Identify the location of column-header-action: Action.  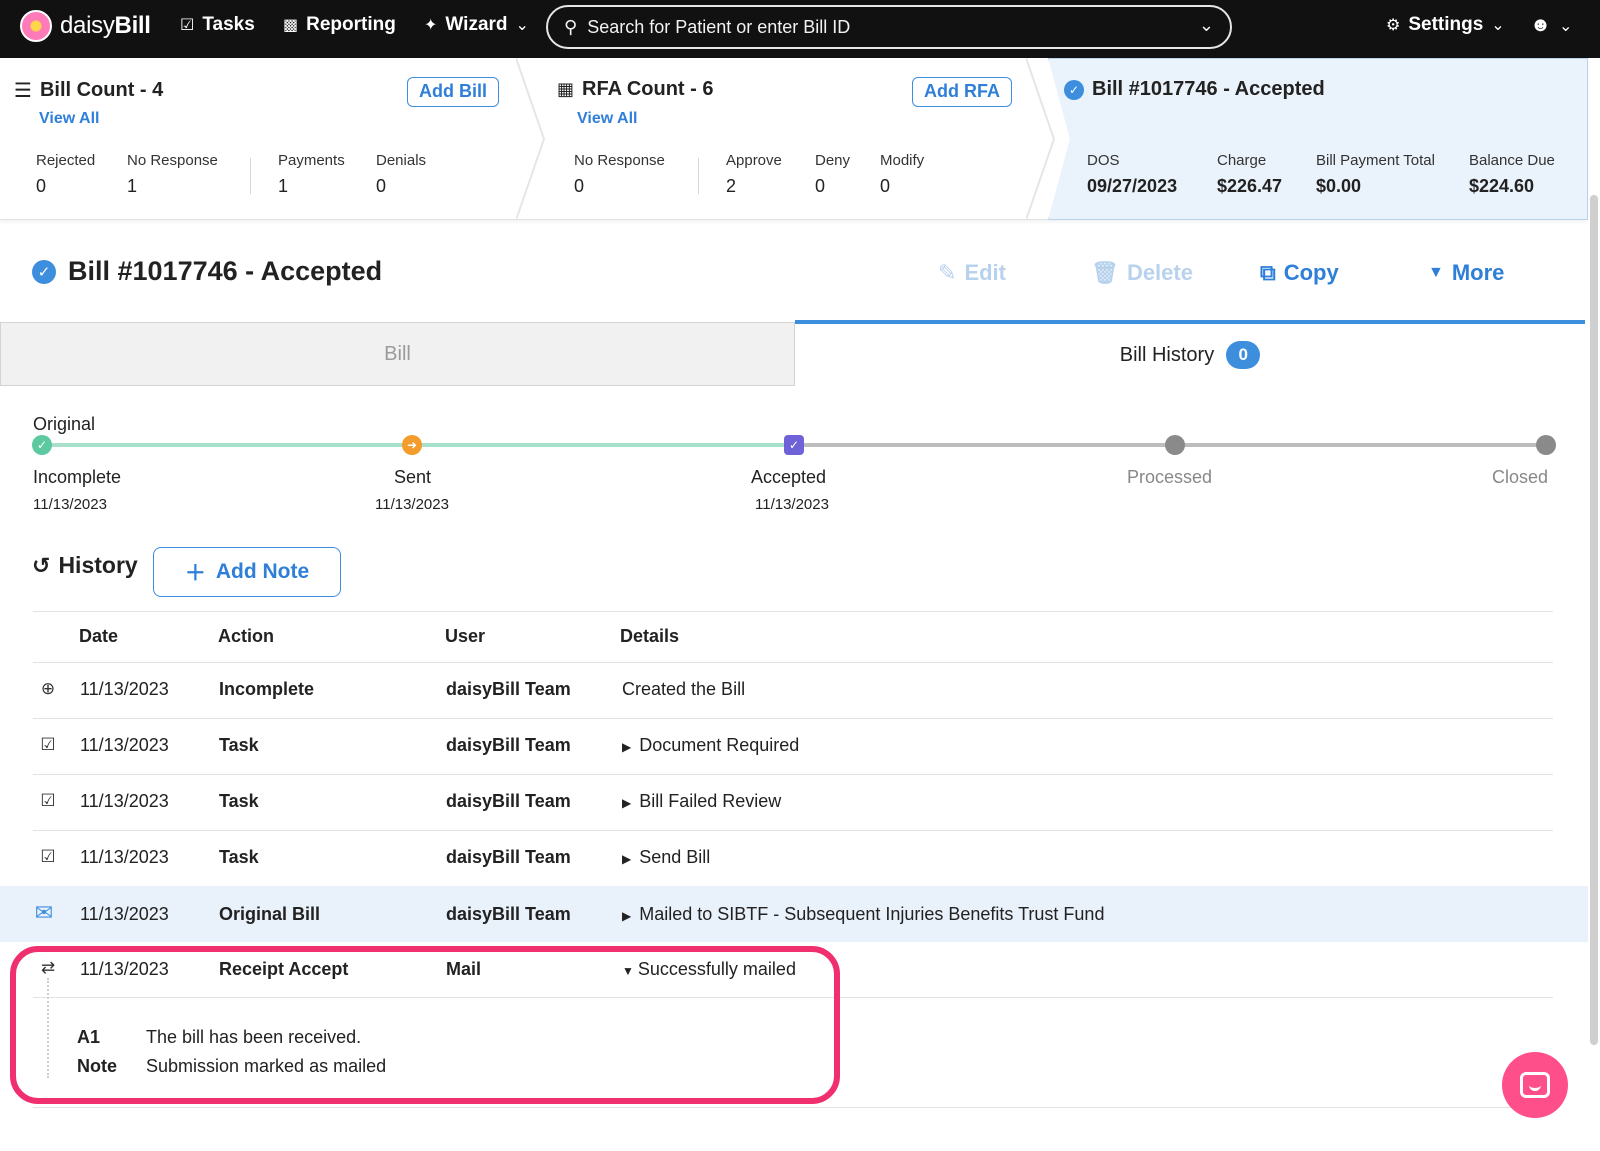
(246, 636).